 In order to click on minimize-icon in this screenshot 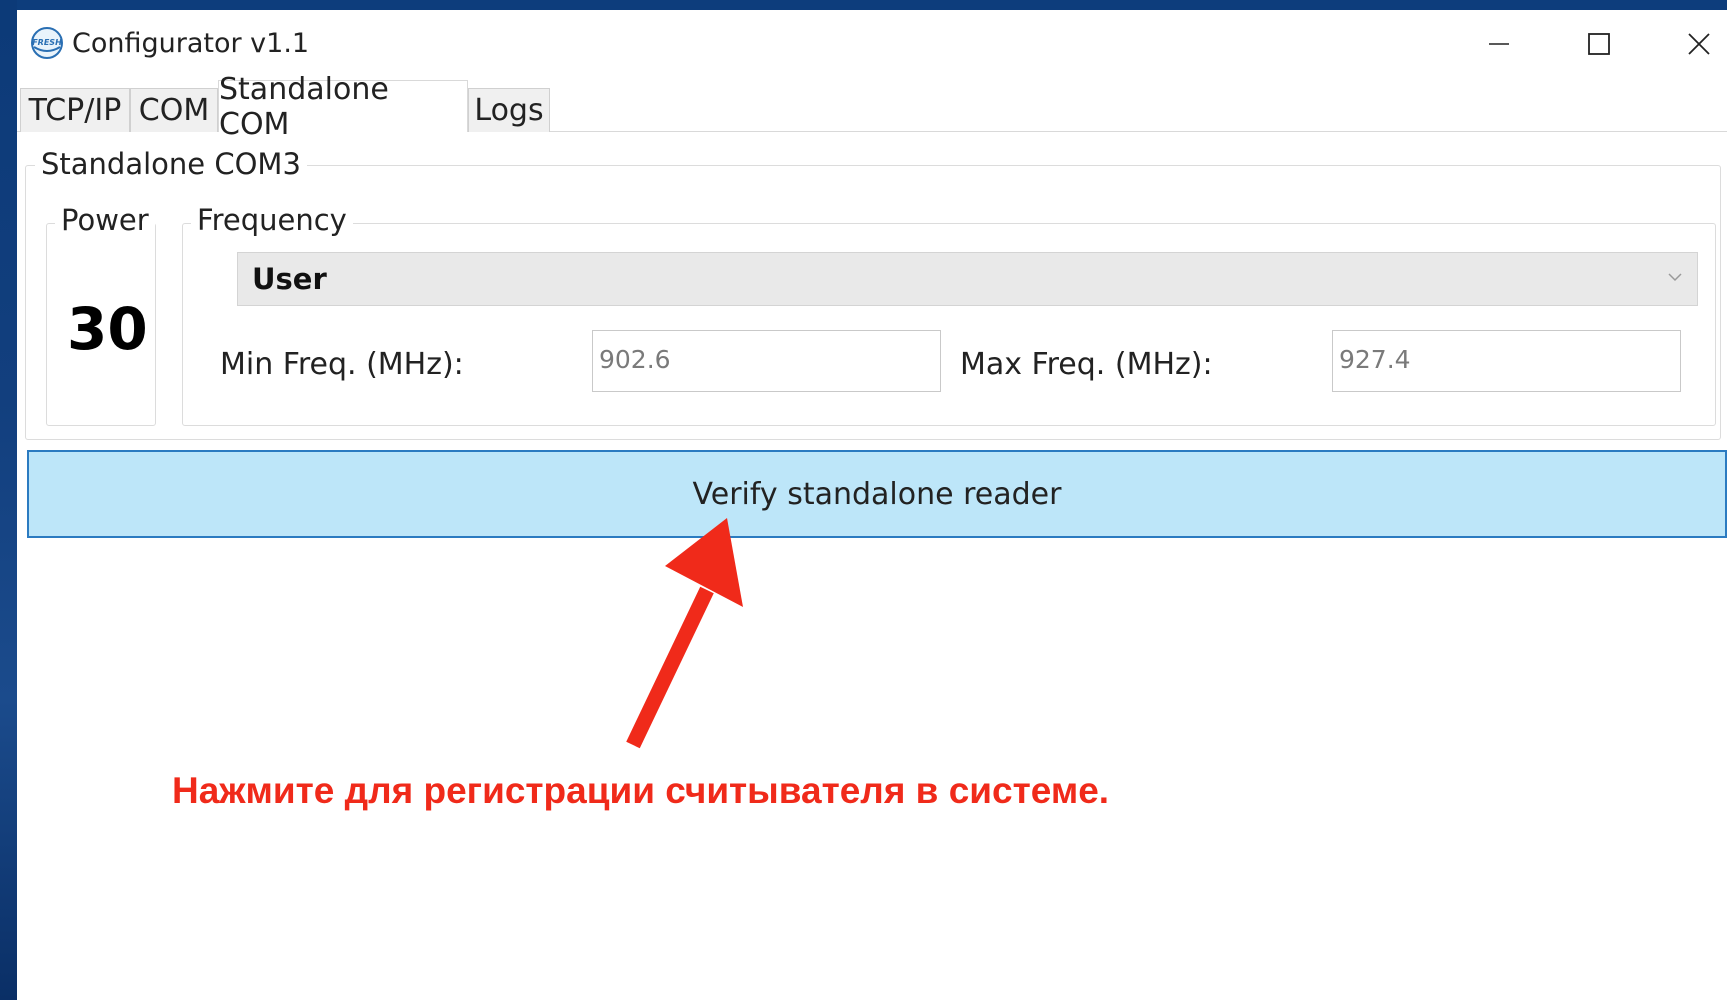, I will do `click(1499, 44)`.